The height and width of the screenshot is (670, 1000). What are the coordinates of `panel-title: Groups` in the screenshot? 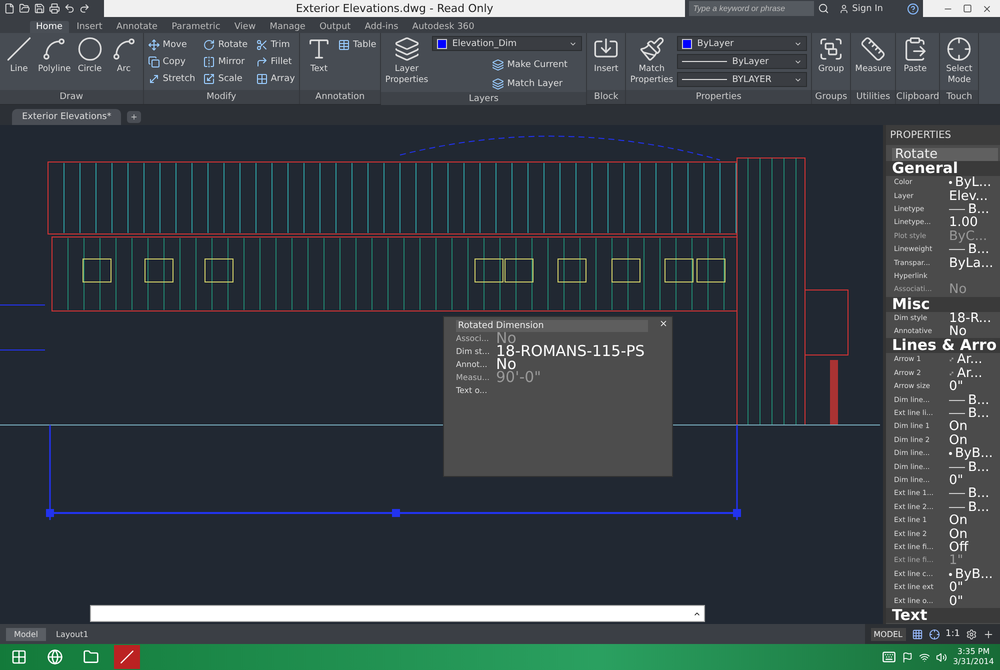 It's located at (831, 97).